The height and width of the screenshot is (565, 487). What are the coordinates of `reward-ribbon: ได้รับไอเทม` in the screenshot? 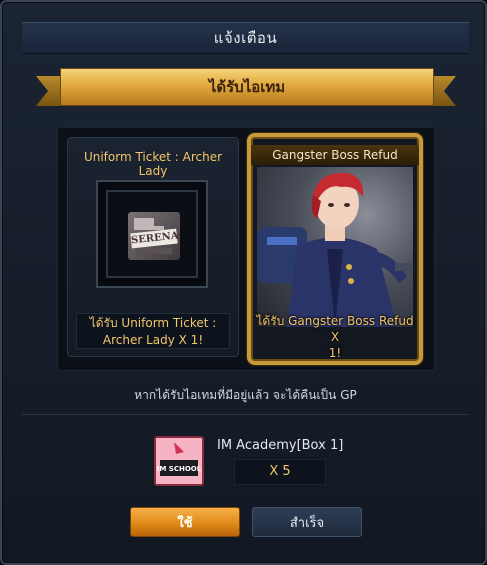 It's located at (246, 89).